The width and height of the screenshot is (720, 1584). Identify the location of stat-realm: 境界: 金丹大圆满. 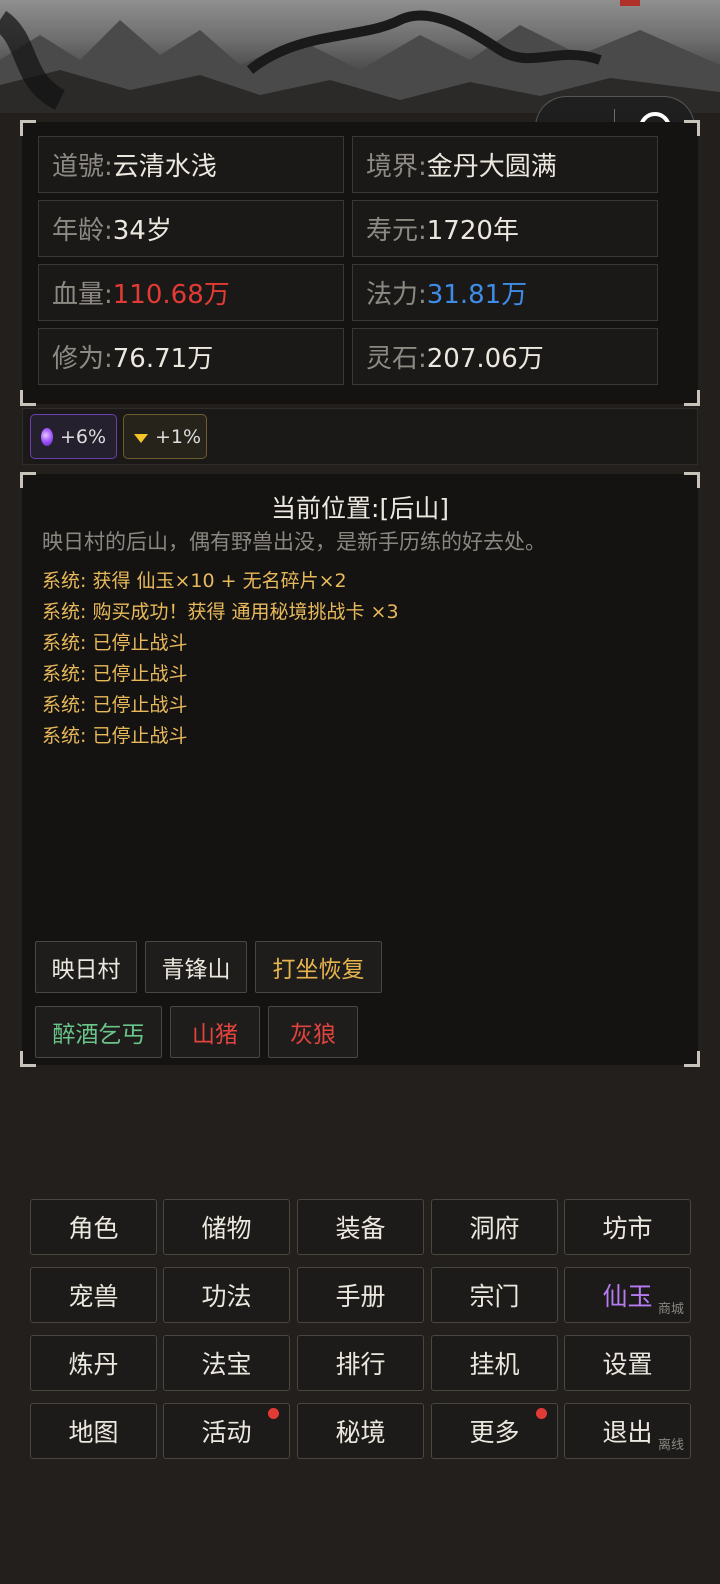
(505, 164).